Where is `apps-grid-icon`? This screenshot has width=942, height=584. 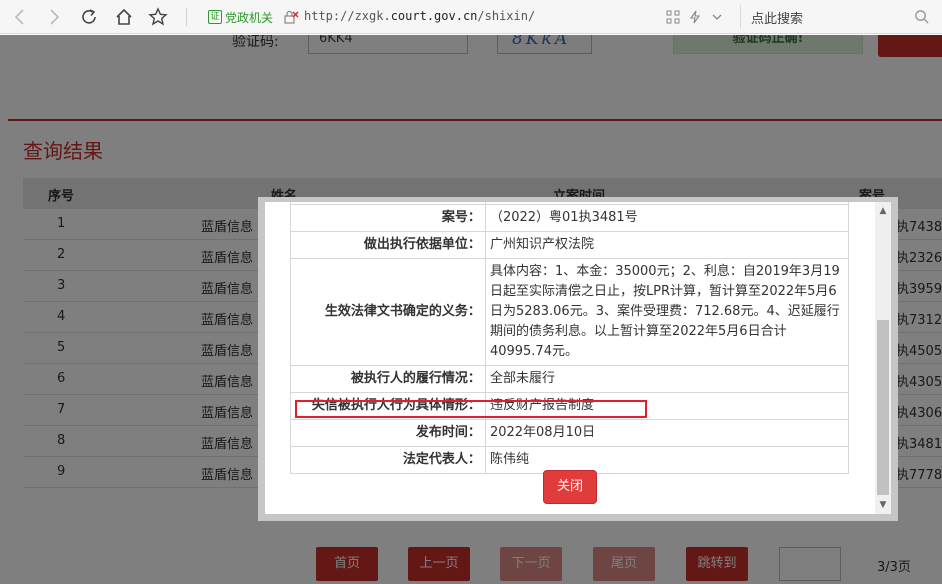
apps-grid-icon is located at coordinates (673, 17).